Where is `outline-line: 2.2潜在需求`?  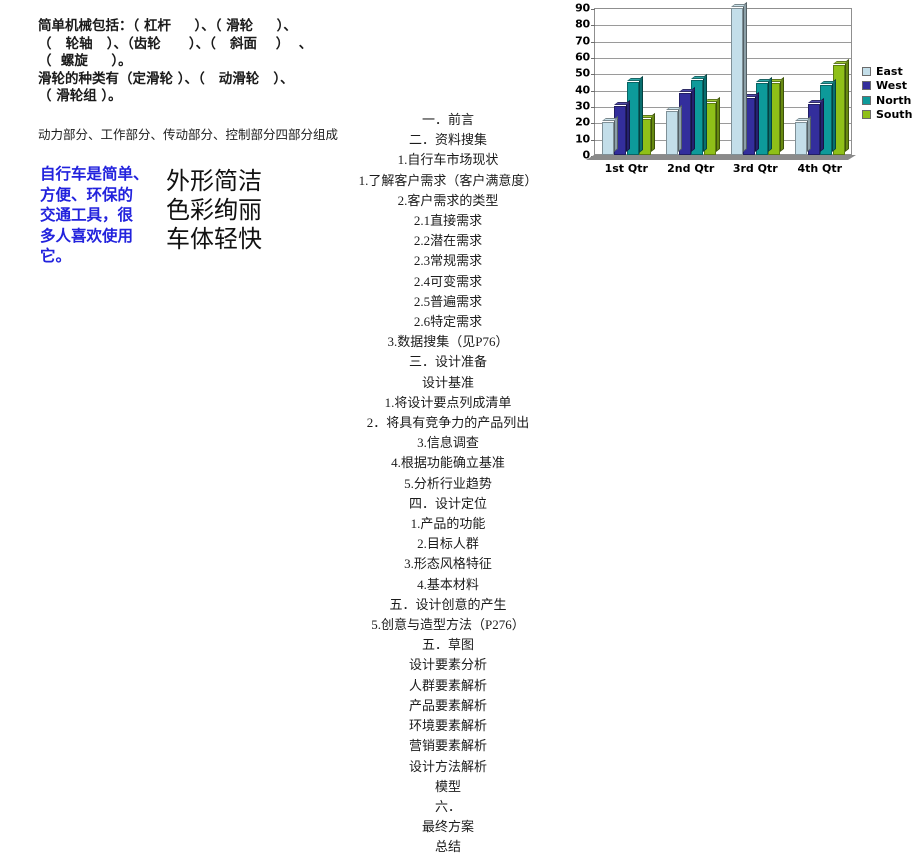 outline-line: 2.2潜在需求 is located at coordinates (448, 241).